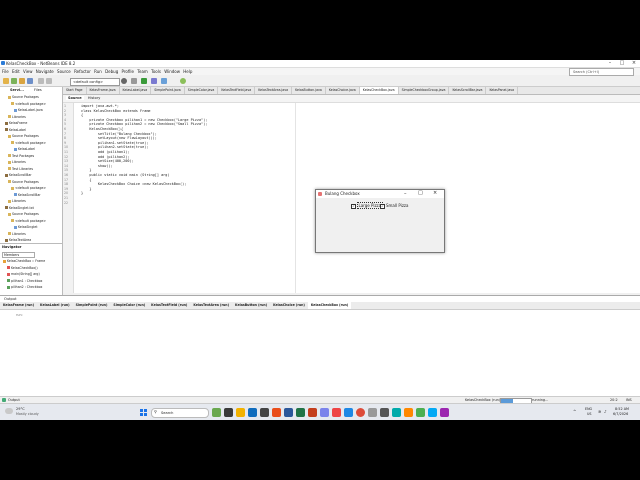  I want to click on editor-tab: Start Page, so click(75, 90).